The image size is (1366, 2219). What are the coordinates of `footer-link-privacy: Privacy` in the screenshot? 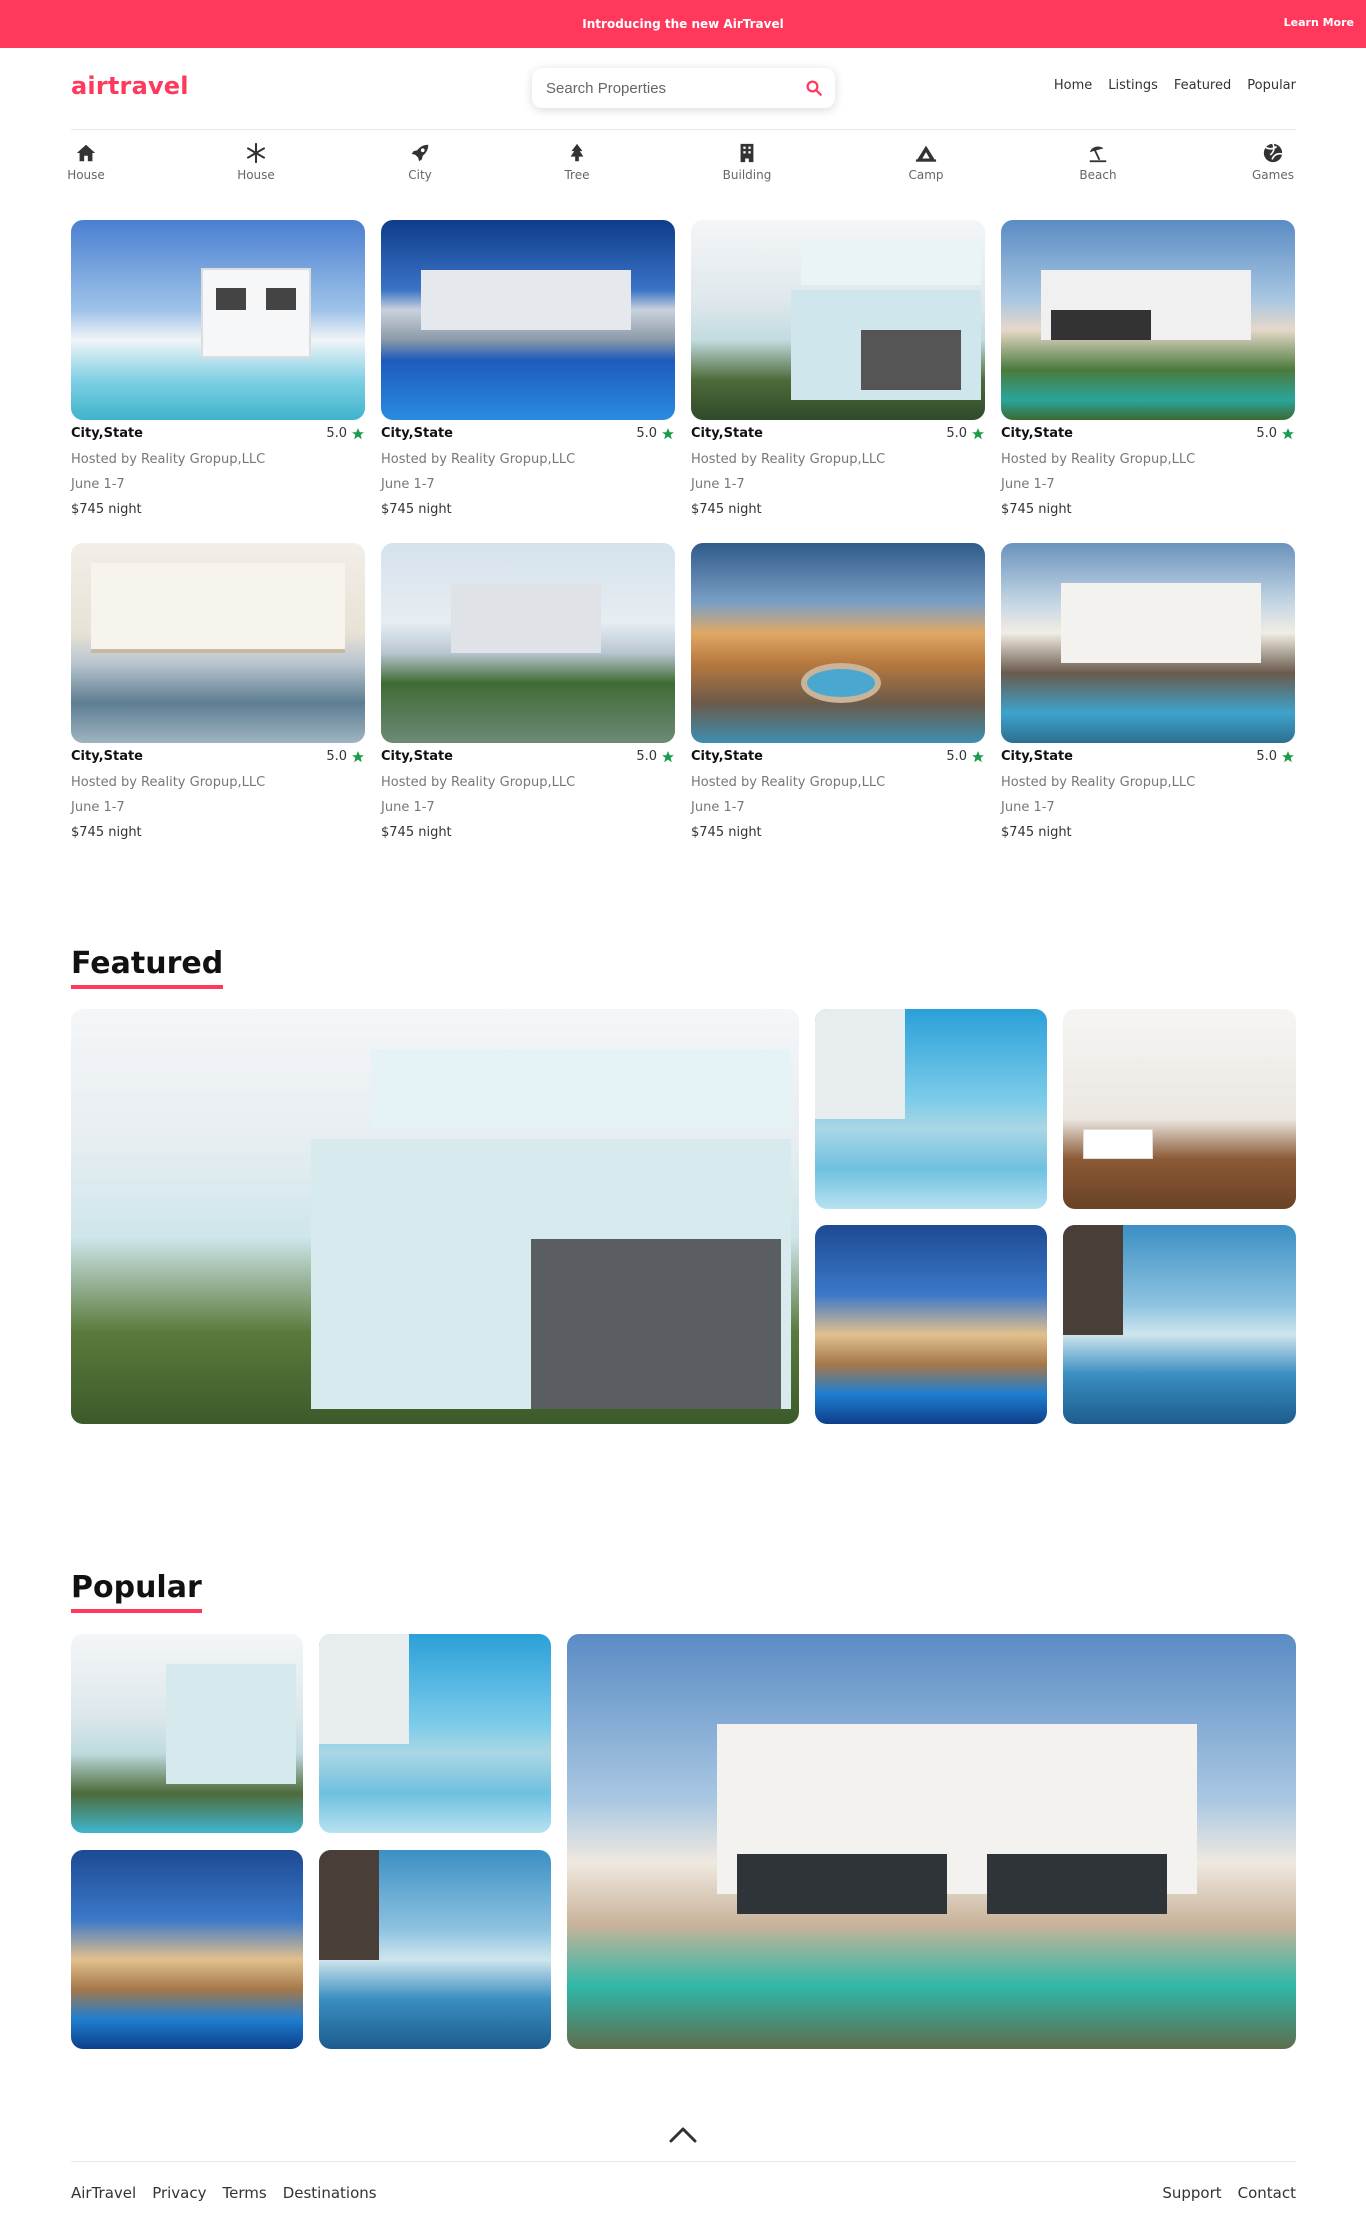 It's located at (179, 2193).